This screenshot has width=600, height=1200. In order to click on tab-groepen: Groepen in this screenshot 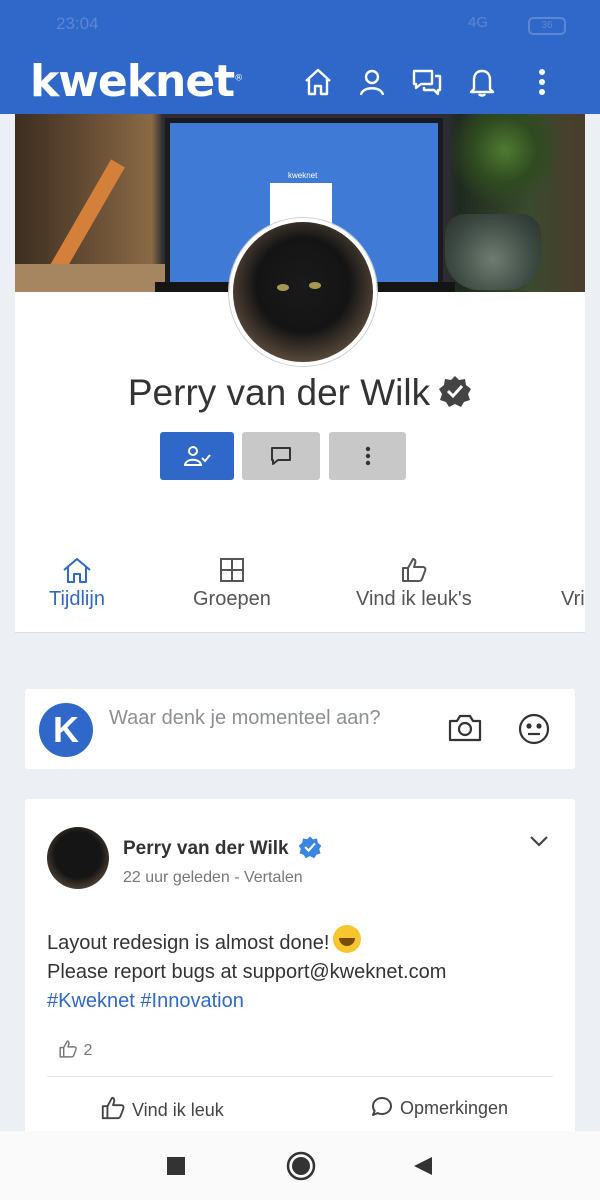, I will do `click(232, 583)`.